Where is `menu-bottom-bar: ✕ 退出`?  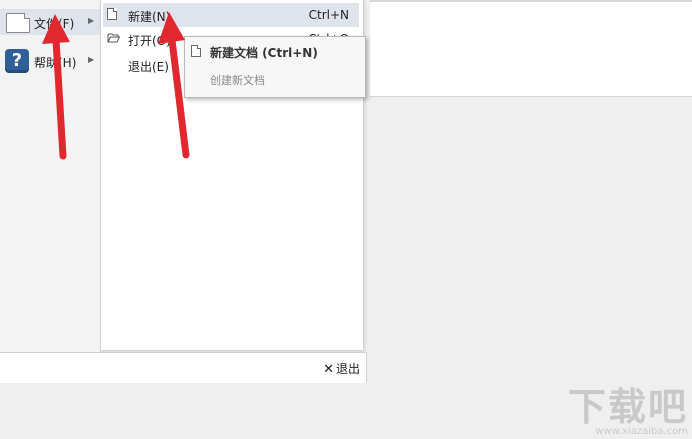
menu-bottom-bar: ✕ 退出 is located at coordinates (183, 367).